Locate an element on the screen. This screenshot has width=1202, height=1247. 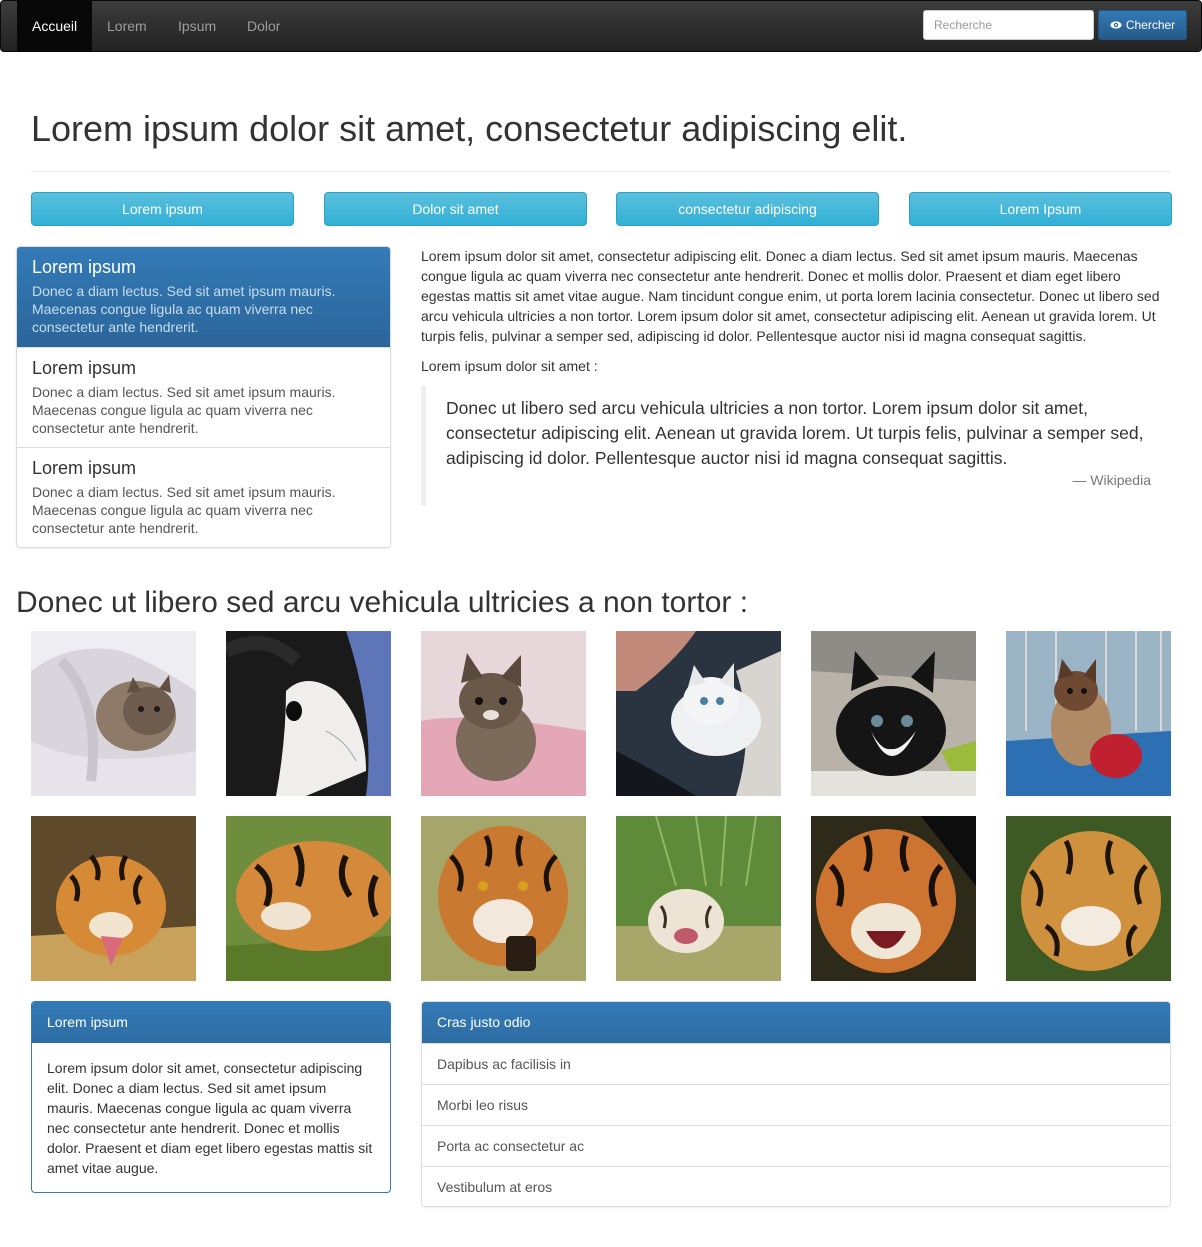
divider is located at coordinates (601, 171).